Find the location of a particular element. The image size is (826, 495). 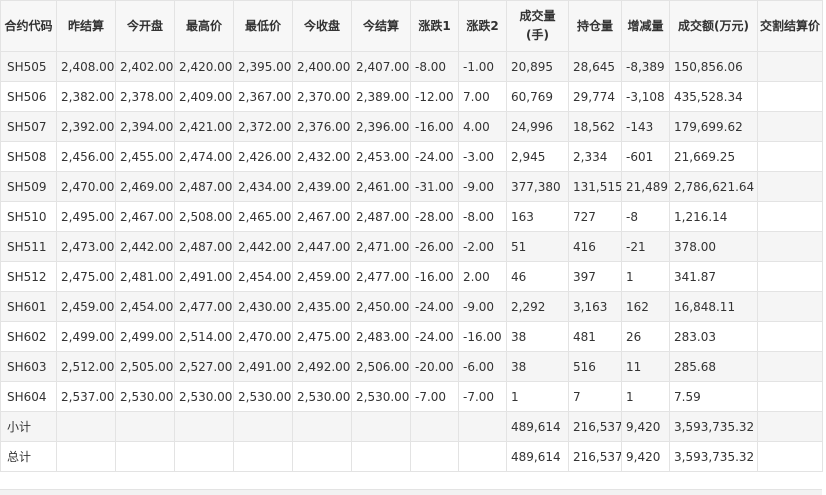

cell-open: 2,499.00 is located at coordinates (145, 336).